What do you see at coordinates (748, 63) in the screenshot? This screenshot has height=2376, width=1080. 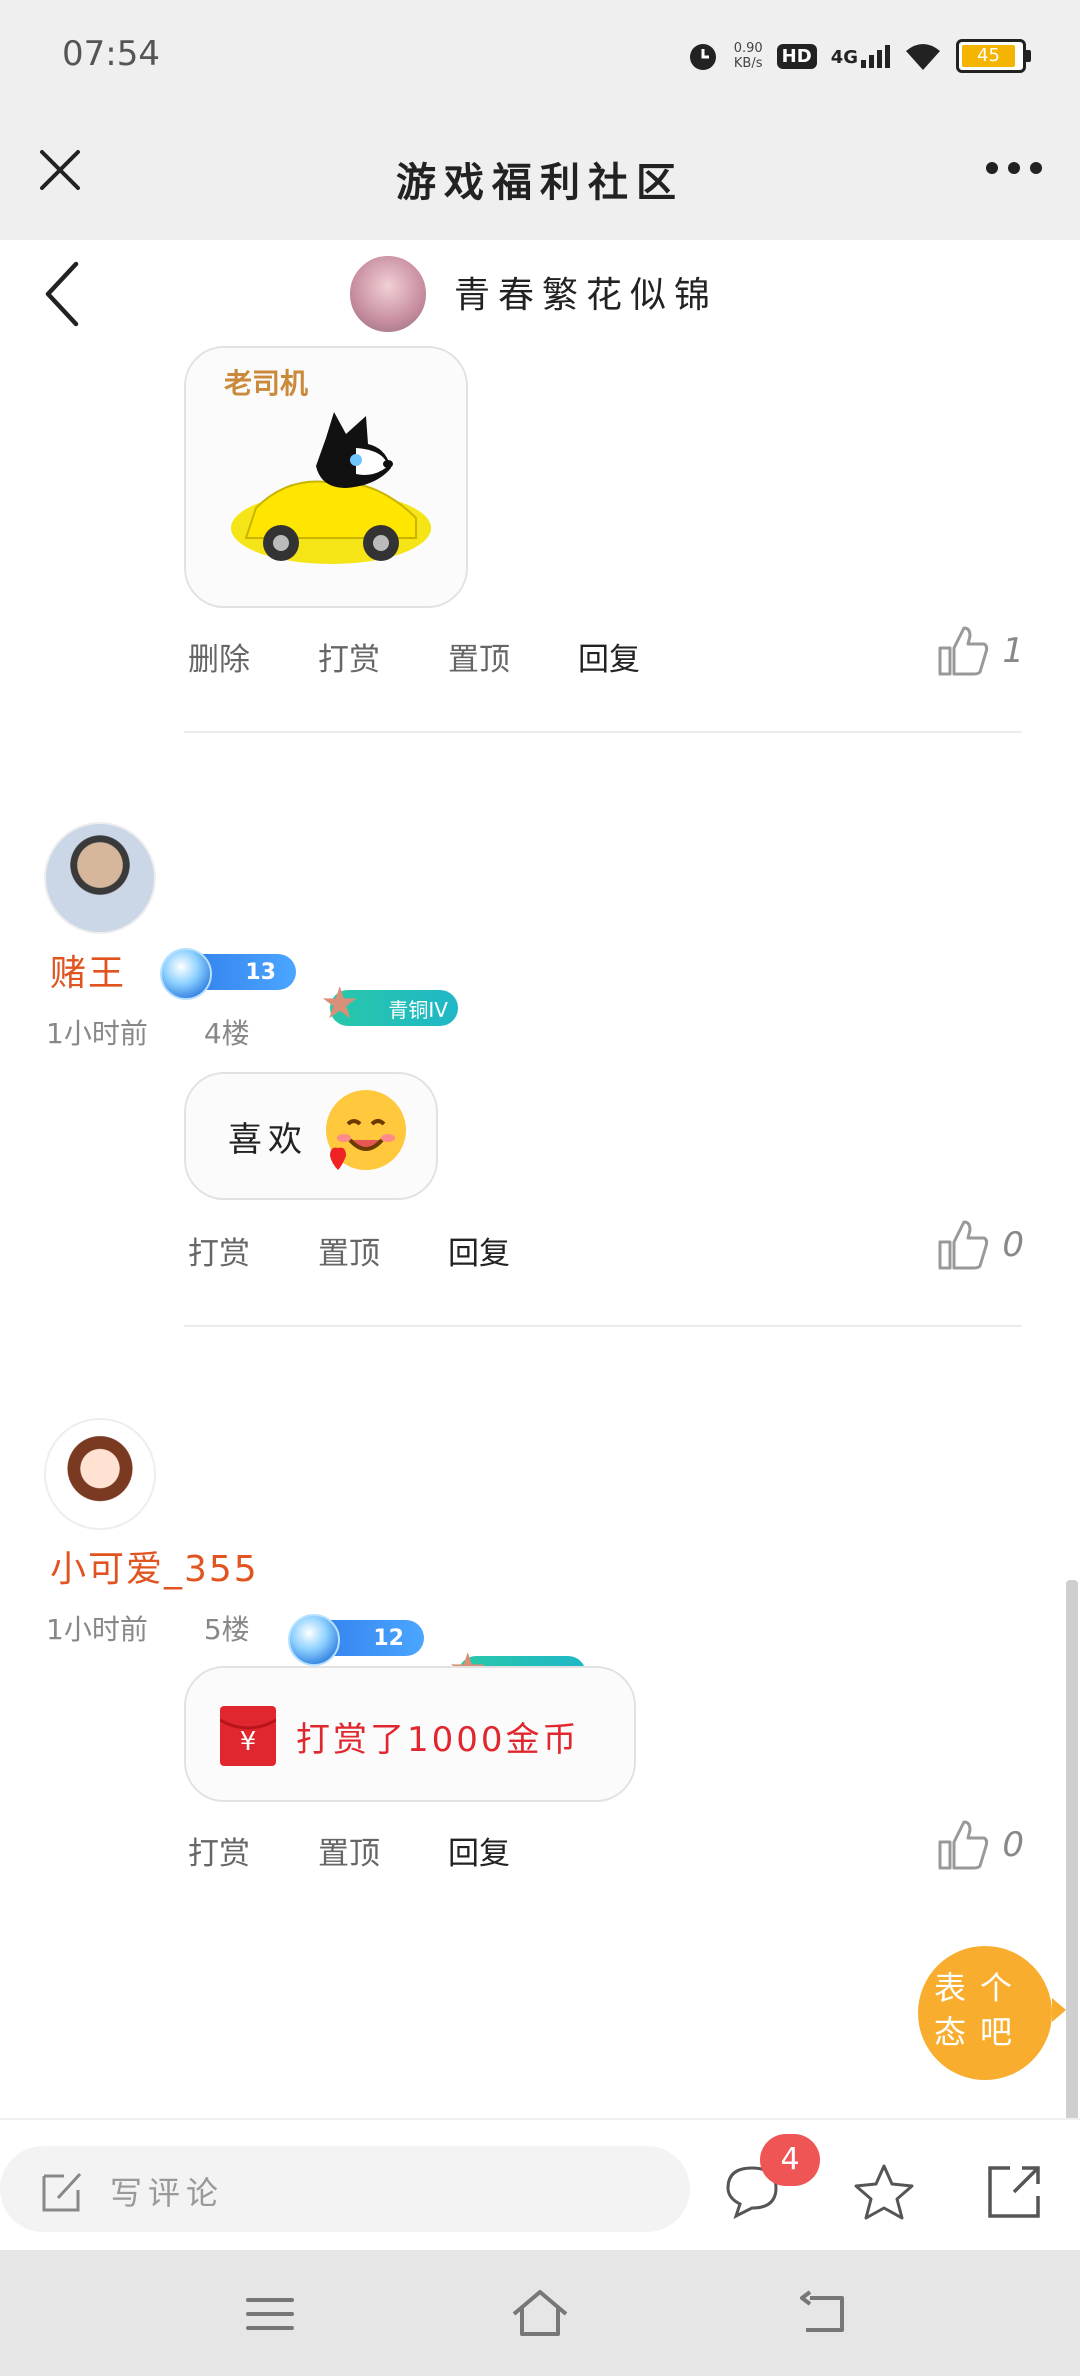 I see `net-speed-unit: KB/s` at bounding box center [748, 63].